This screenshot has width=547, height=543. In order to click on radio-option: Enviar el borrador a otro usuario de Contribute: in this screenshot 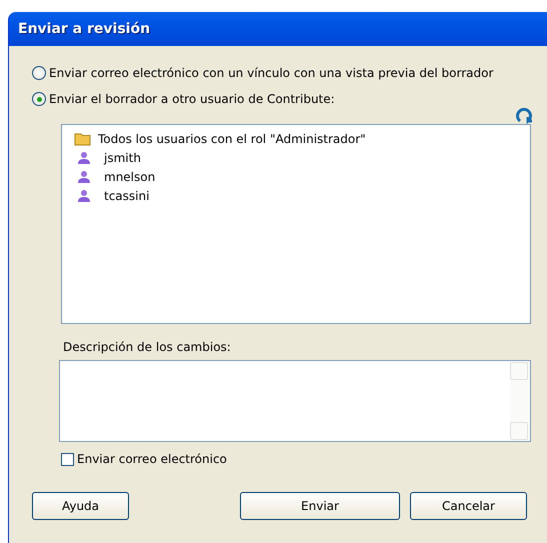, I will do `click(289, 99)`.